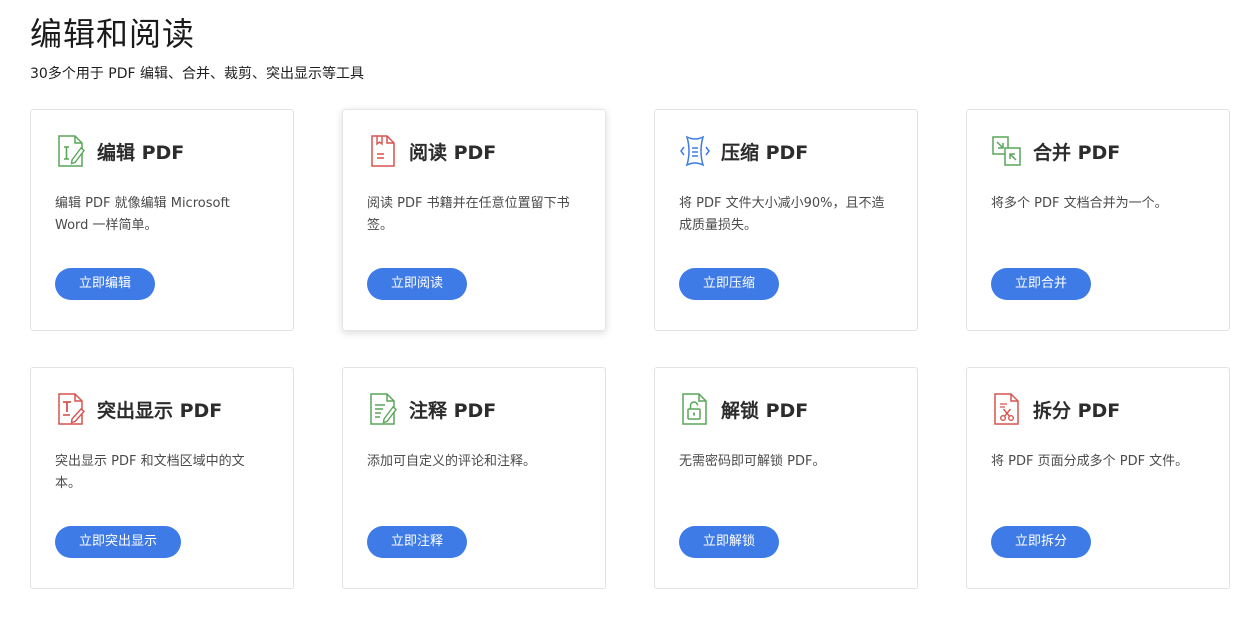 Image resolution: width=1250 pixels, height=623 pixels. What do you see at coordinates (452, 461) in the screenshot?
I see `card-description: 添加可自定义的评论和注释。` at bounding box center [452, 461].